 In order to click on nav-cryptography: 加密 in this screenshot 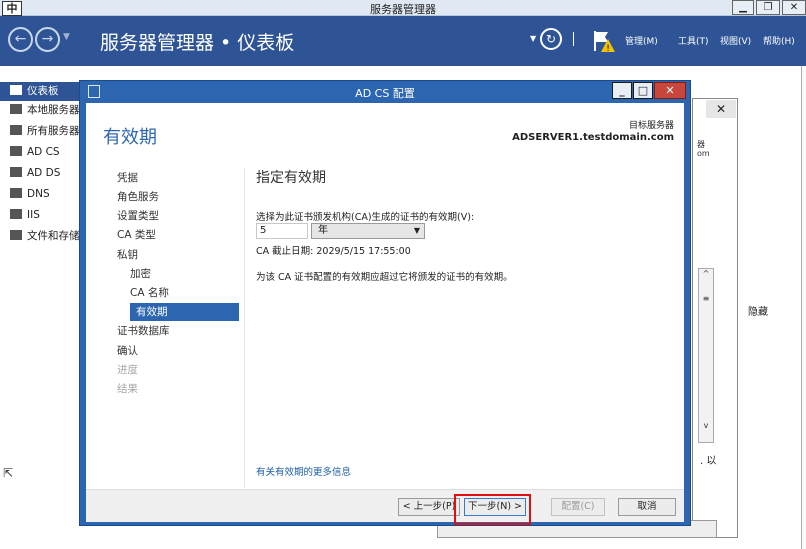, I will do `click(184, 274)`.